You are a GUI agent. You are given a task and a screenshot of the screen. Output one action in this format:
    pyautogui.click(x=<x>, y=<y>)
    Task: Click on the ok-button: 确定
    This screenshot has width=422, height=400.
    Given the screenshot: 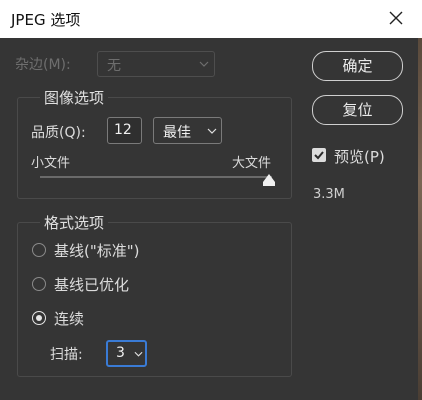 What is the action you would take?
    pyautogui.click(x=357, y=66)
    